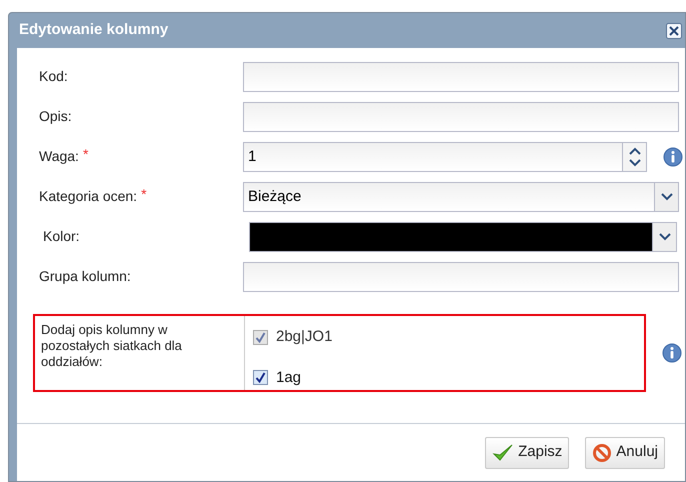 This screenshot has width=686, height=482. Describe the element at coordinates (503, 452) in the screenshot. I see `checkmark-icon` at that location.